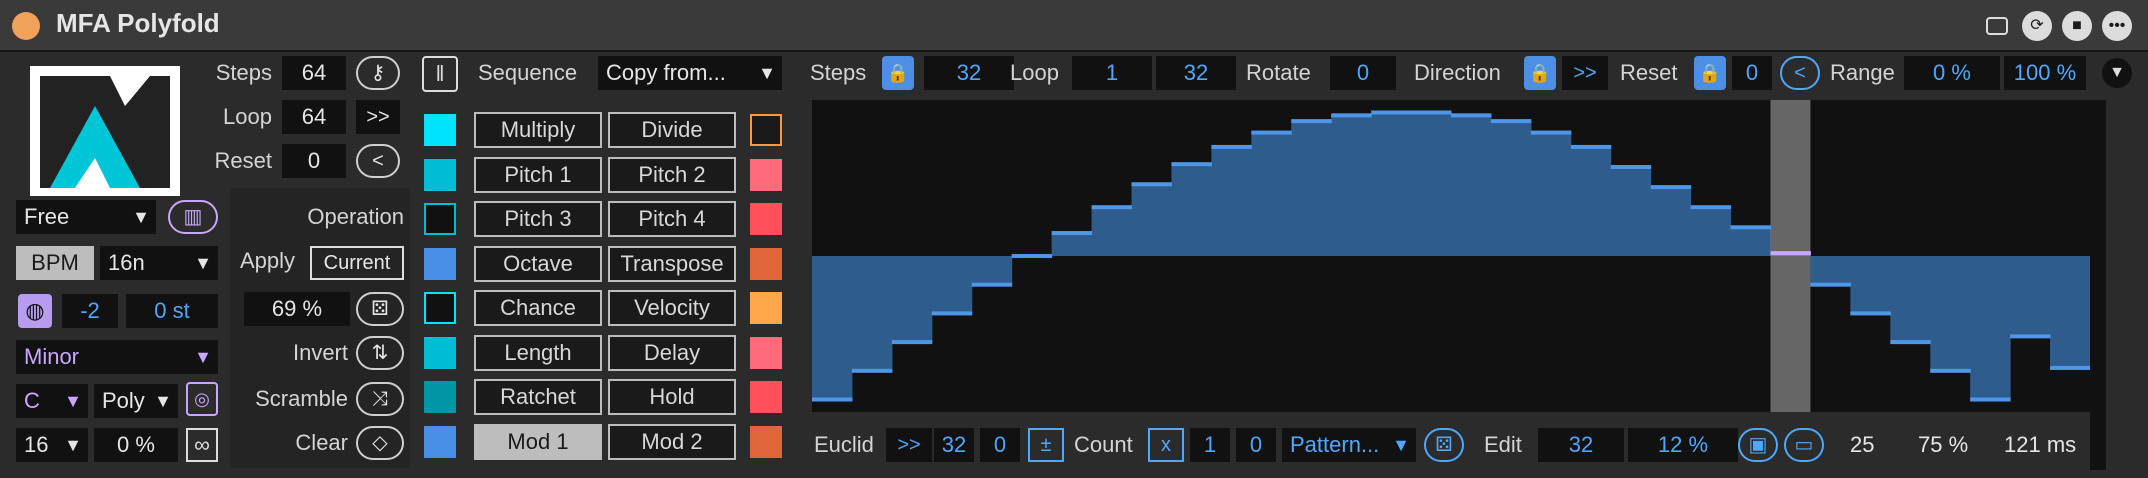 This screenshot has height=478, width=2148. Describe the element at coordinates (202, 399) in the screenshot. I see `drum-icon: ◎` at that location.